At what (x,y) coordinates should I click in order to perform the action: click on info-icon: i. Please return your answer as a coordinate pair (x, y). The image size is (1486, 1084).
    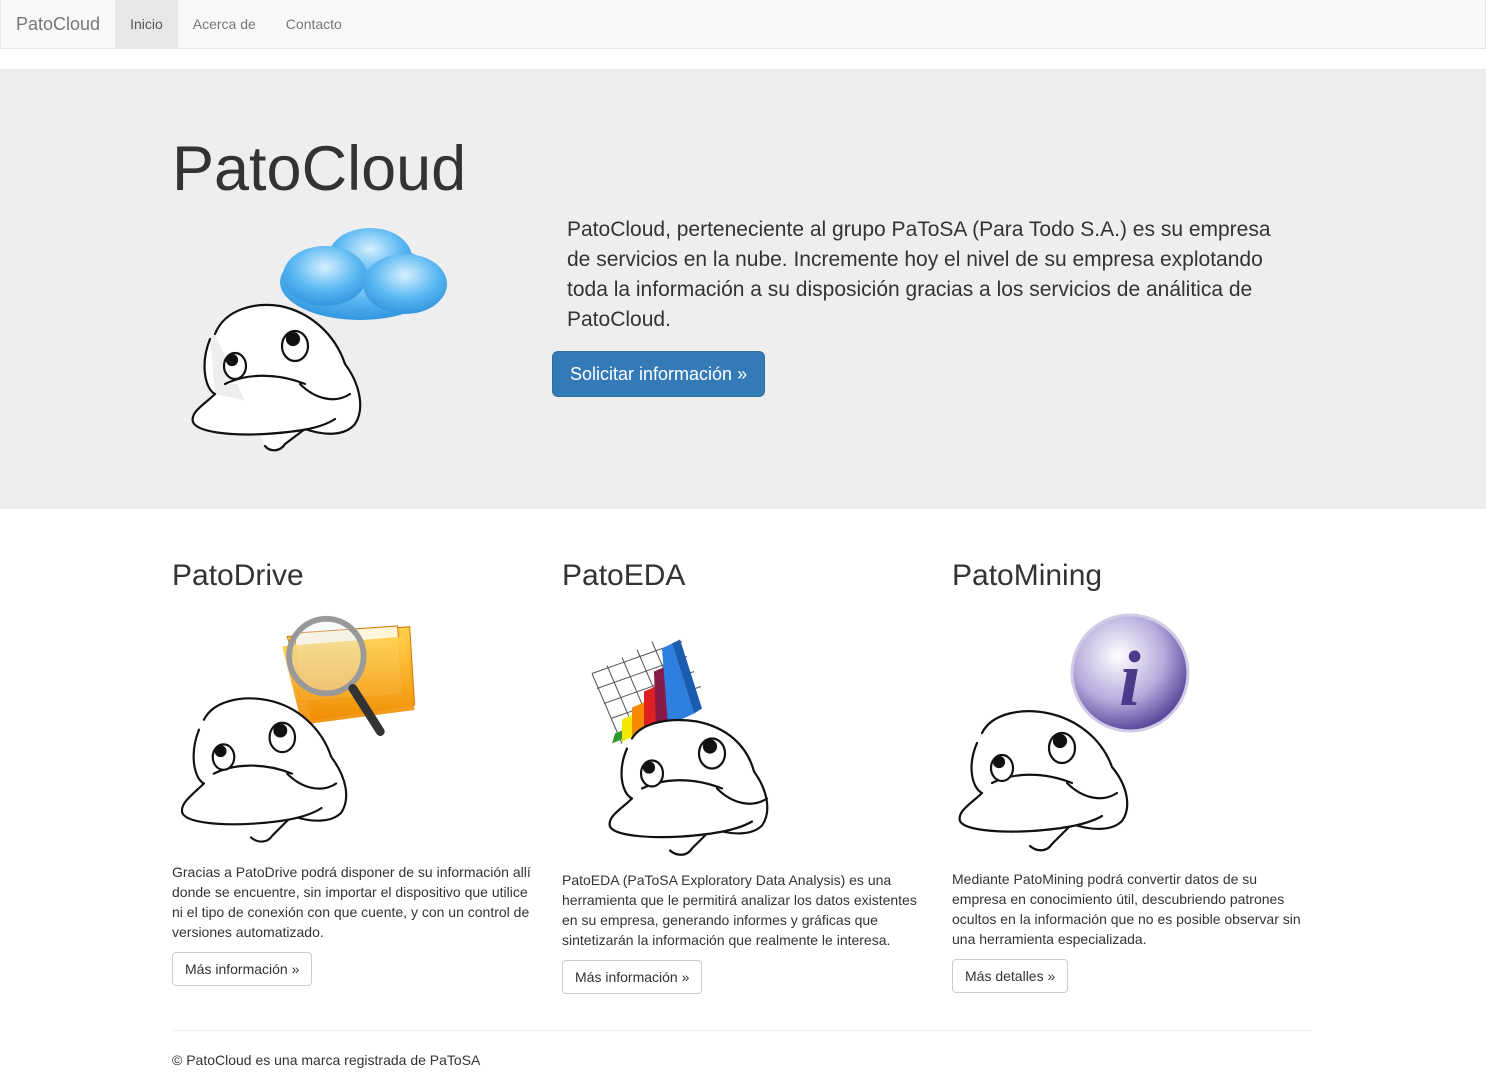
    Looking at the image, I should click on (1130, 673).